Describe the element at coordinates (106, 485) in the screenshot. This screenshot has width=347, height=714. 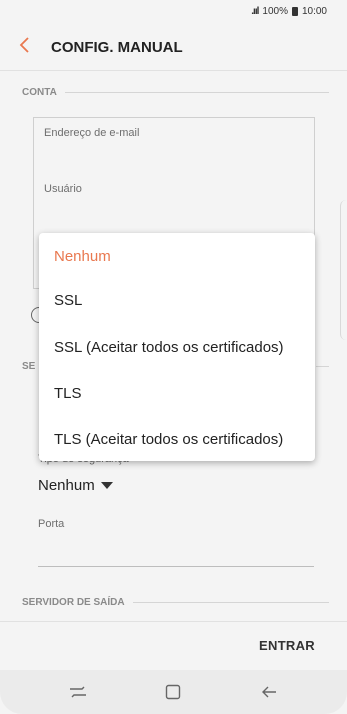
I see `caret-down-icon` at that location.